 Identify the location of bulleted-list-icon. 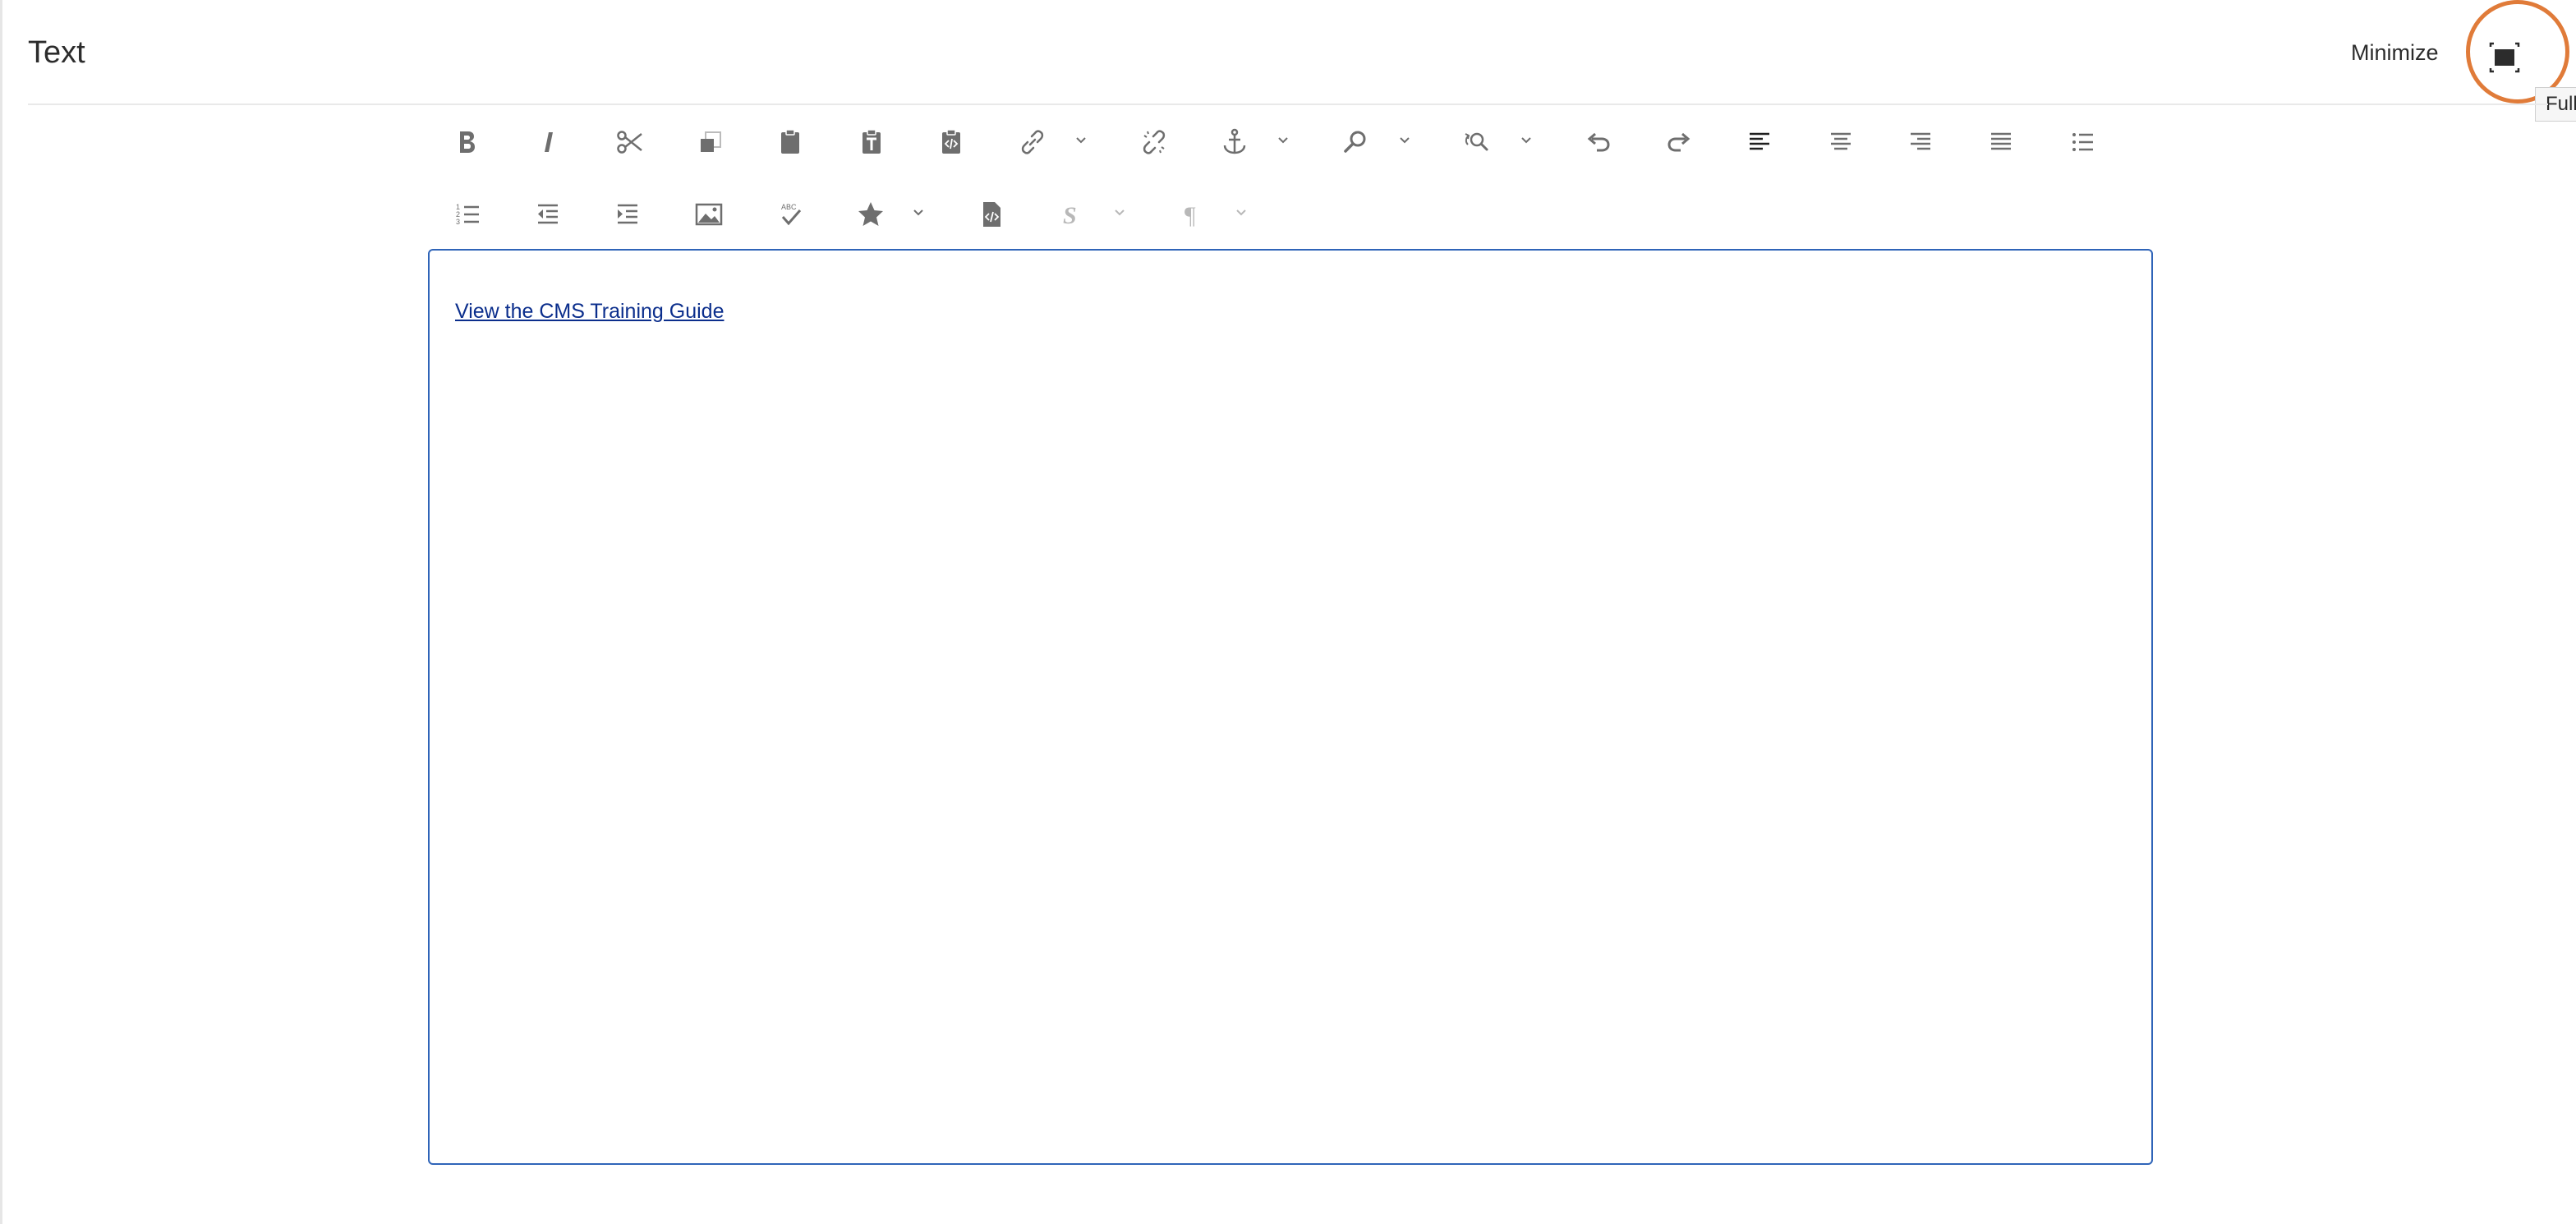
(2082, 142).